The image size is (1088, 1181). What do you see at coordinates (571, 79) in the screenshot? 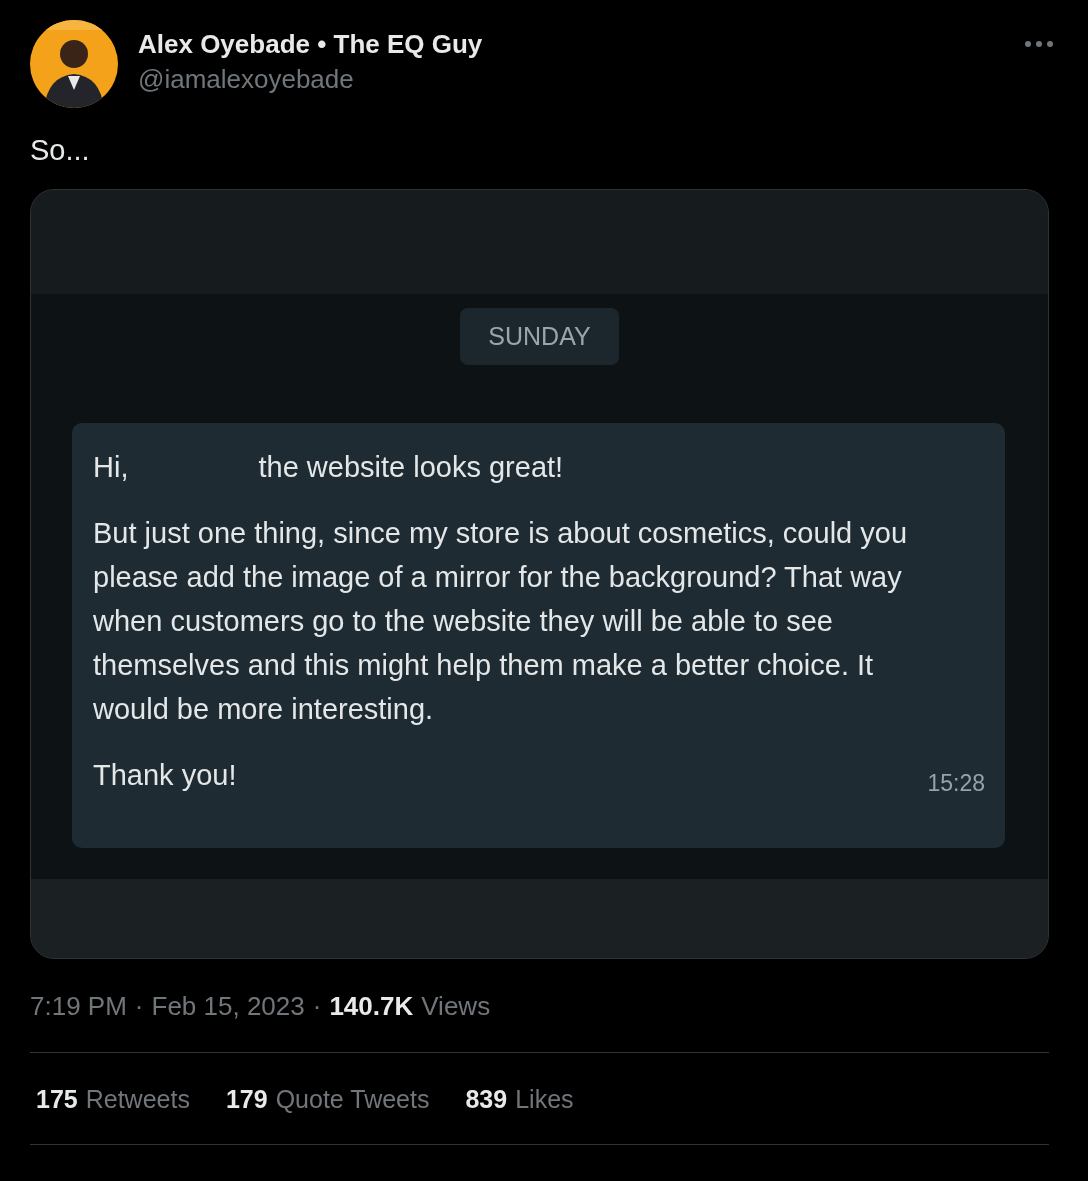
I see `author-handle: @iamalexoyebade` at bounding box center [571, 79].